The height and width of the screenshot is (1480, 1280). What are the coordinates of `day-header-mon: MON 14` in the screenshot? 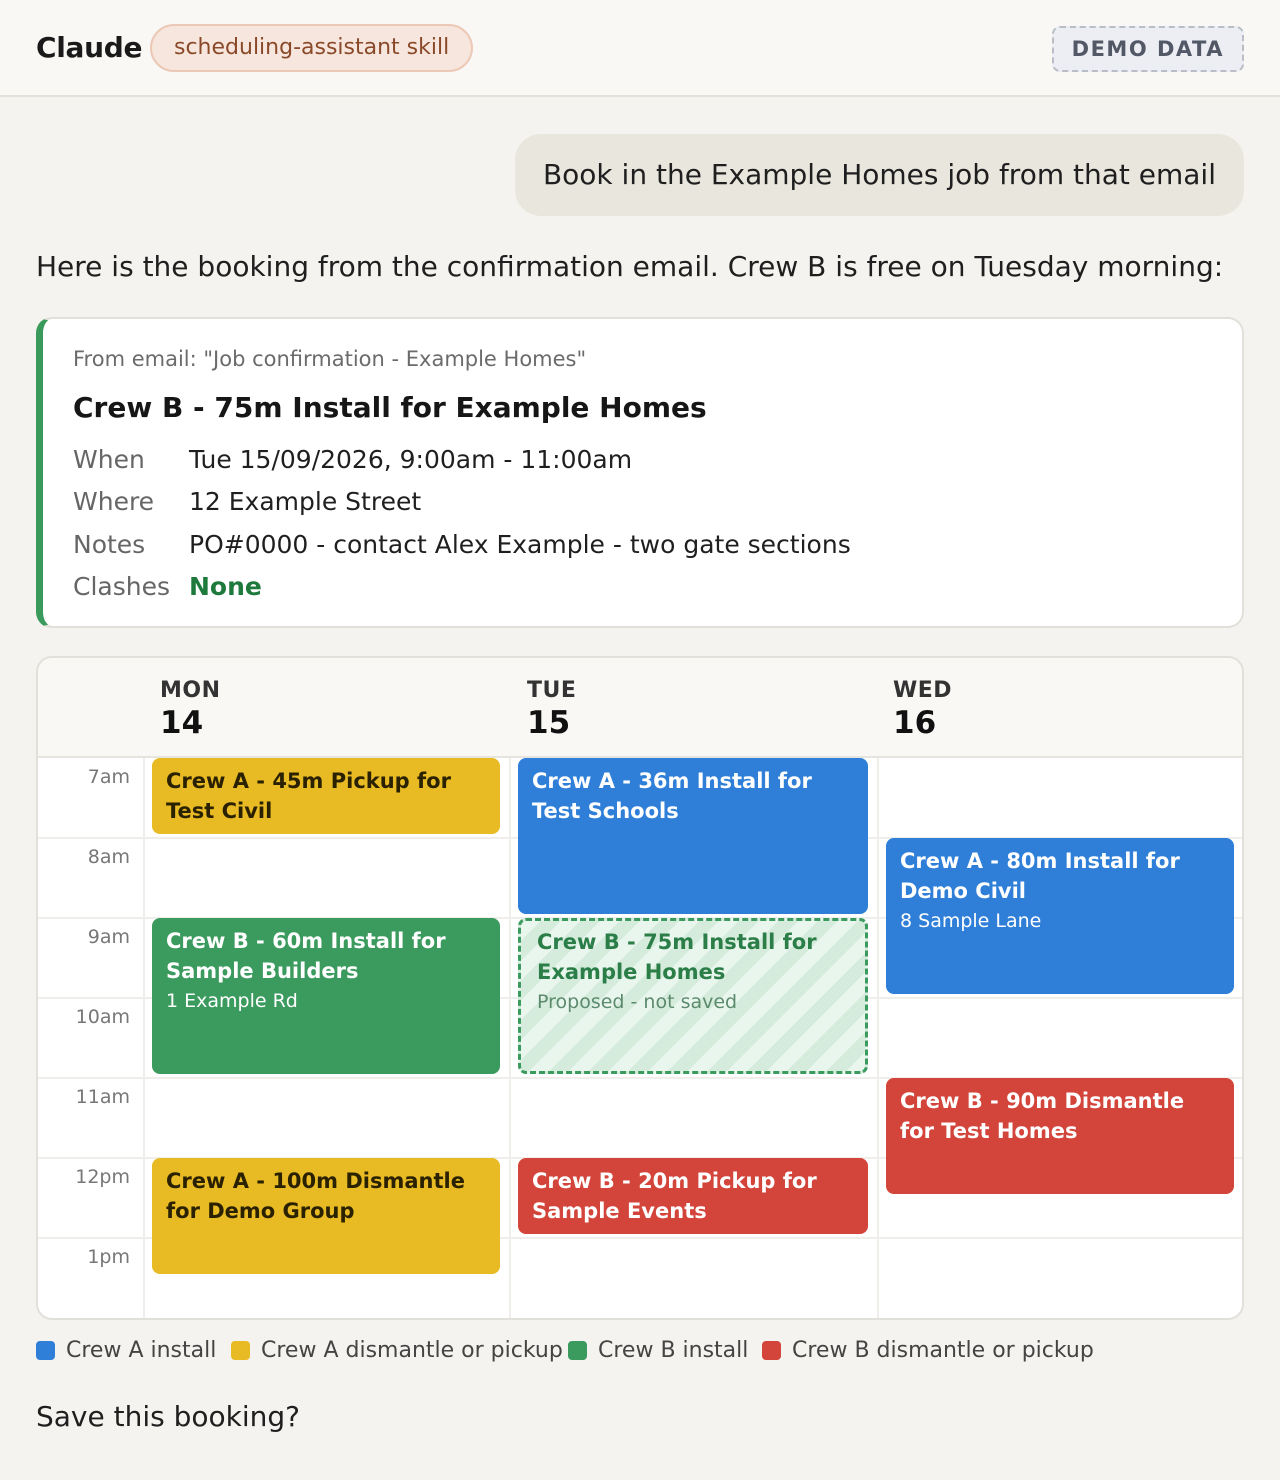 It's located at (190, 709).